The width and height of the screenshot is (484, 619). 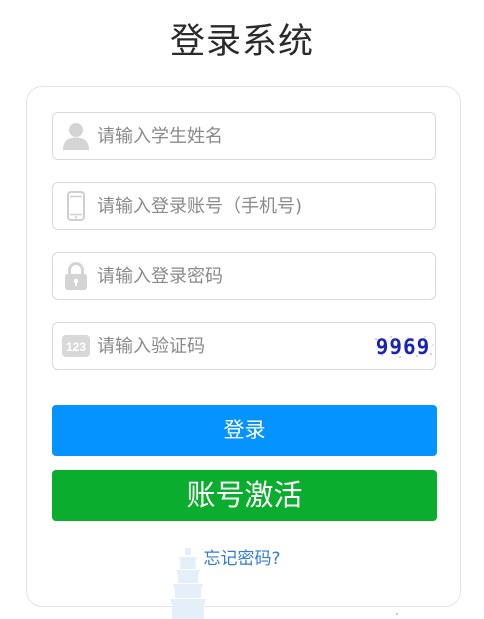 I want to click on captcha-image: 9969, so click(x=404, y=347).